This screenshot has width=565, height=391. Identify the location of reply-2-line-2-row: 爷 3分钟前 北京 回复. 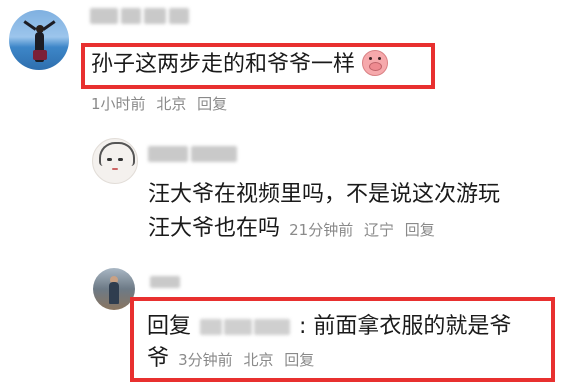
(233, 359).